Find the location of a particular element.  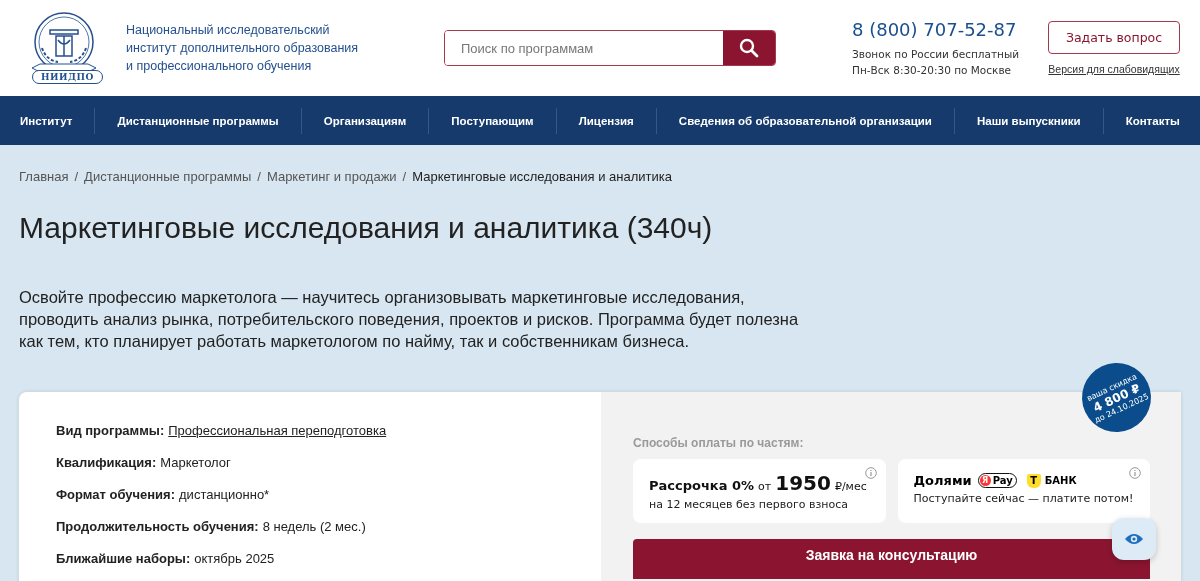

detail-value: 8 недель (2 мес.) is located at coordinates (314, 527).